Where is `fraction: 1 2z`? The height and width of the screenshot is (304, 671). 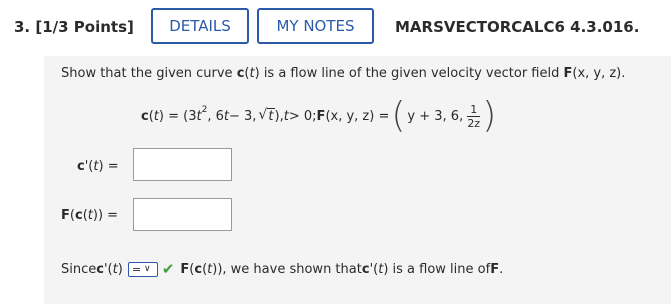
fraction: 1 2z is located at coordinates (474, 116).